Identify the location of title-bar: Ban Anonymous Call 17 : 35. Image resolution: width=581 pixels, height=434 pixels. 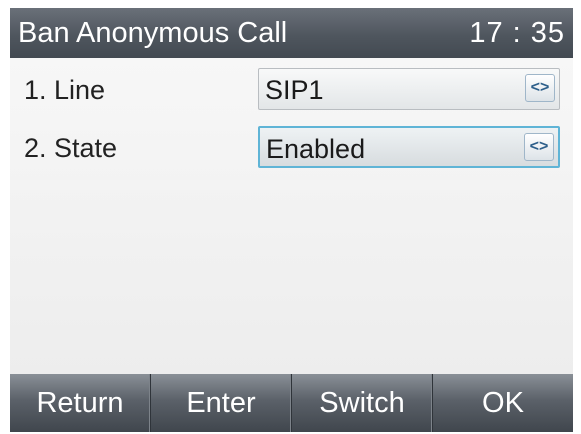
(291, 33).